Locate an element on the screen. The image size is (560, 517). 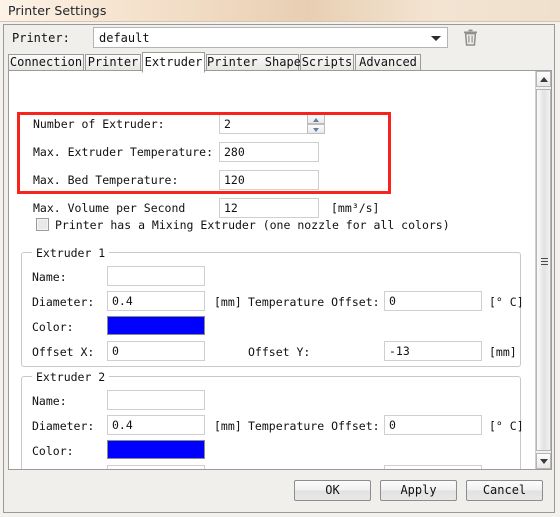
tab-printer-shape: Printer Shape is located at coordinates (253, 62).